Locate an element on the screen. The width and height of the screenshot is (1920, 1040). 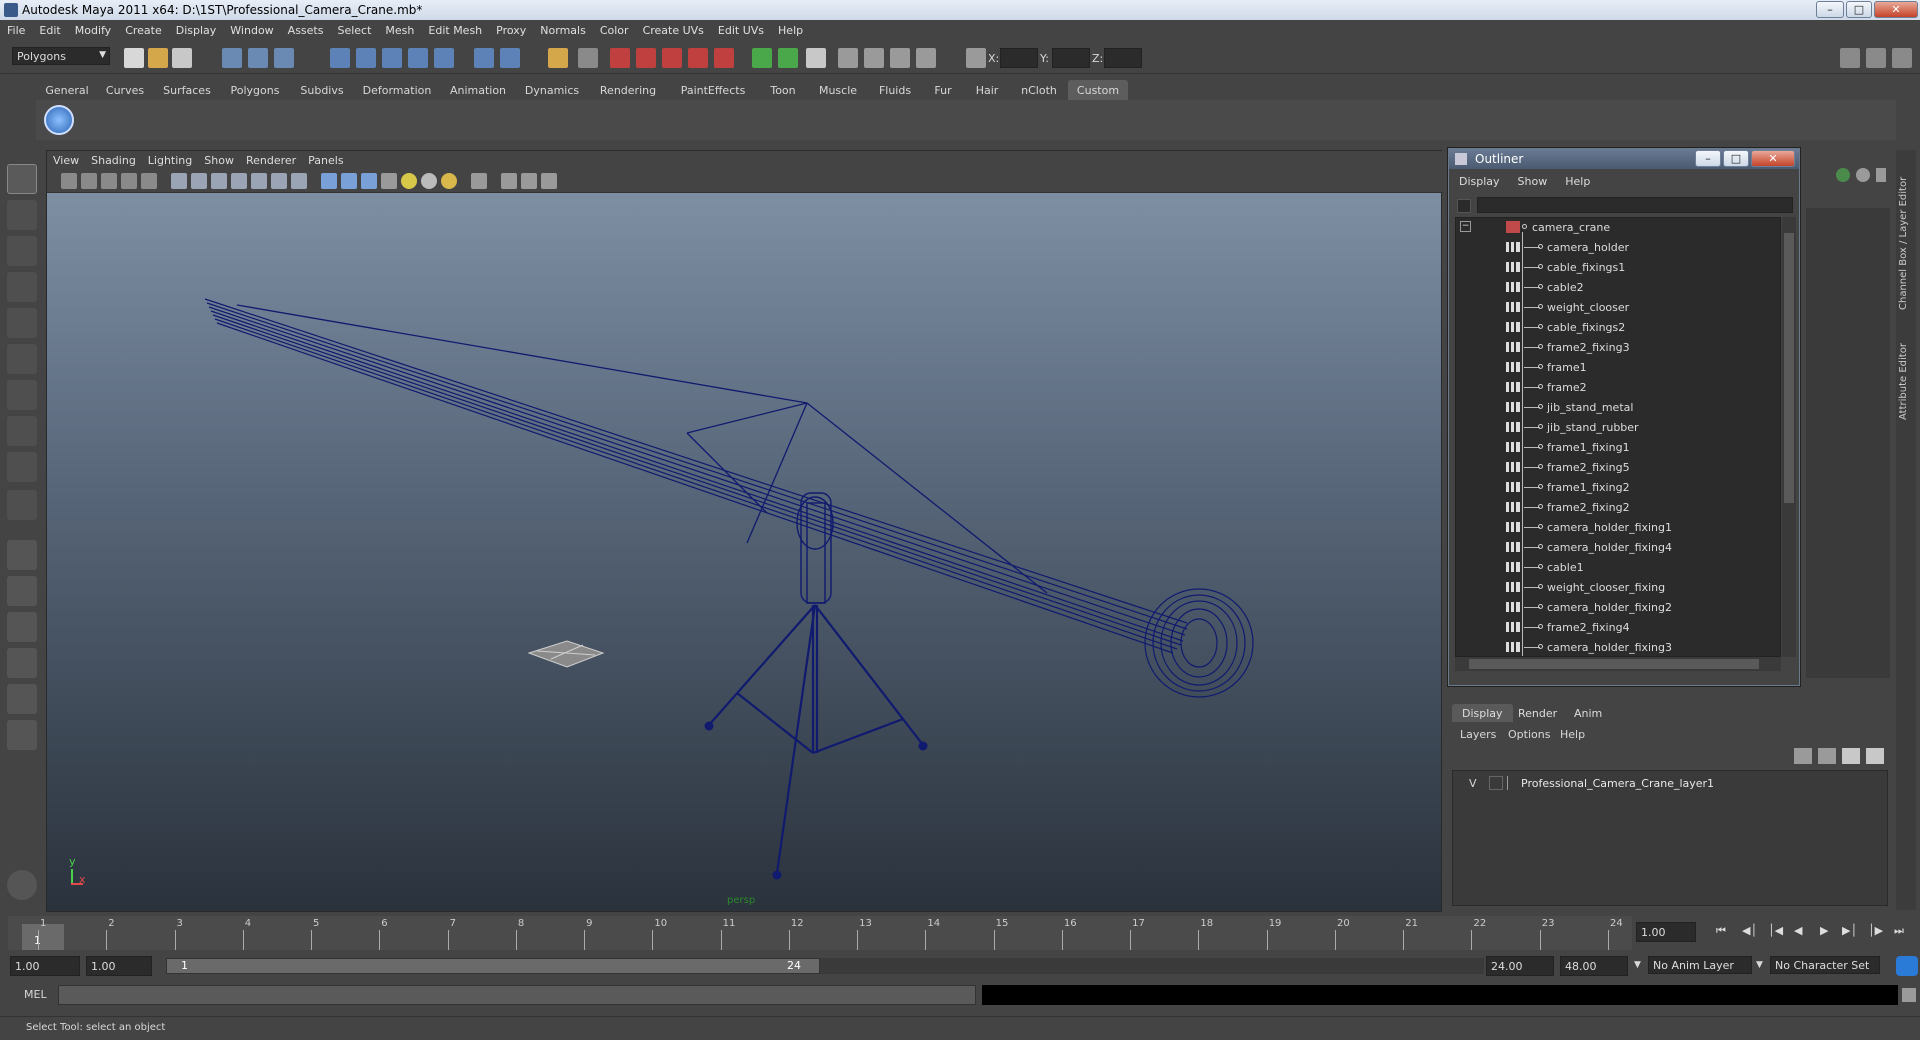
outliner-row-root: − camera_crane is located at coordinates (1616, 228).